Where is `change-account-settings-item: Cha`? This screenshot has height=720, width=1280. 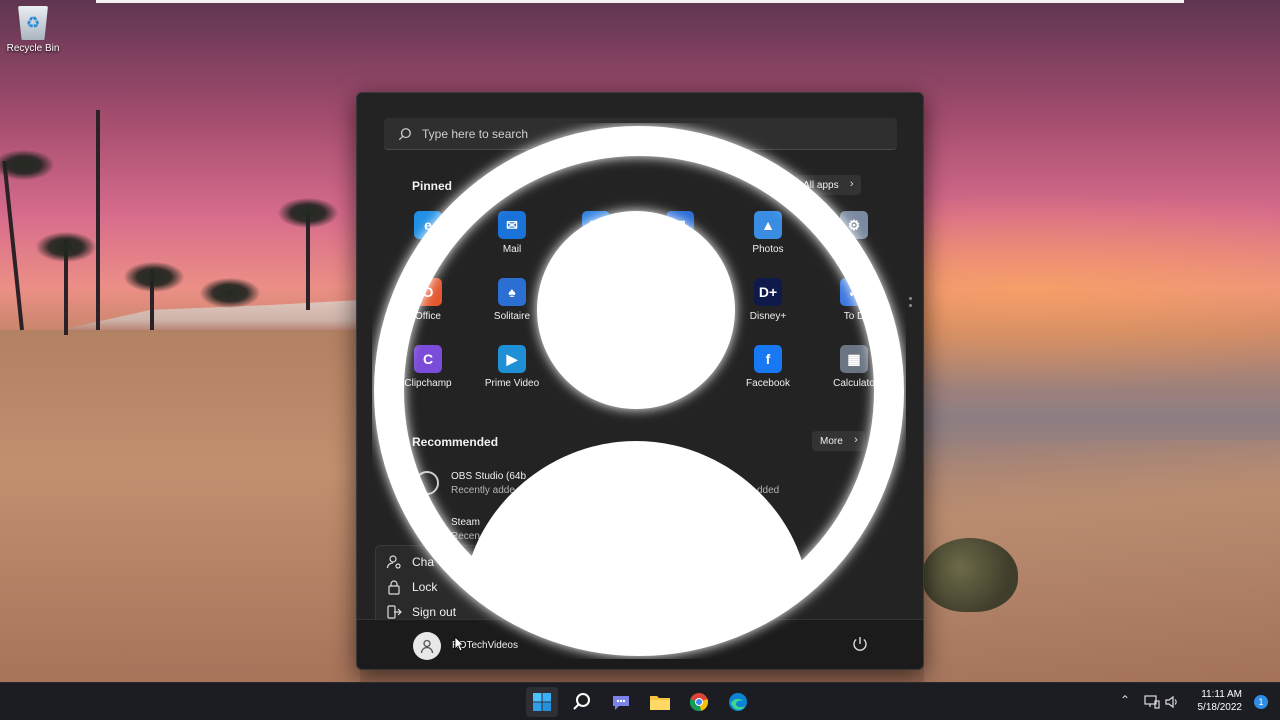
change-account-settings-item: Cha is located at coordinates (410, 562).